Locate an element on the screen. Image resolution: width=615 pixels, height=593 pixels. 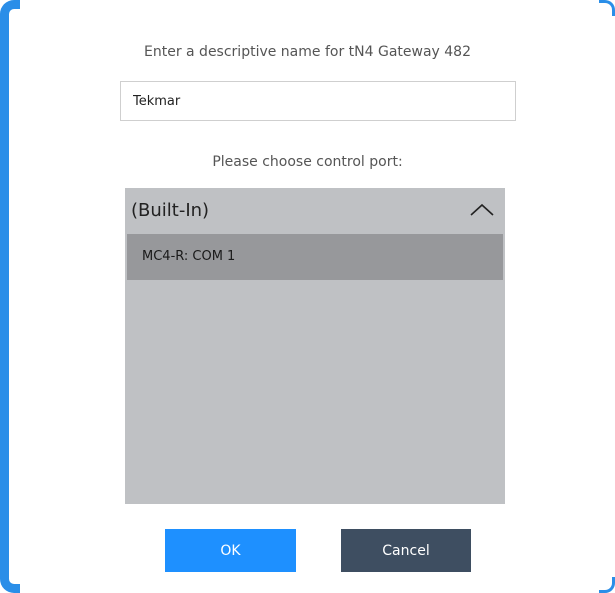
cancel-button: Cancel is located at coordinates (406, 550).